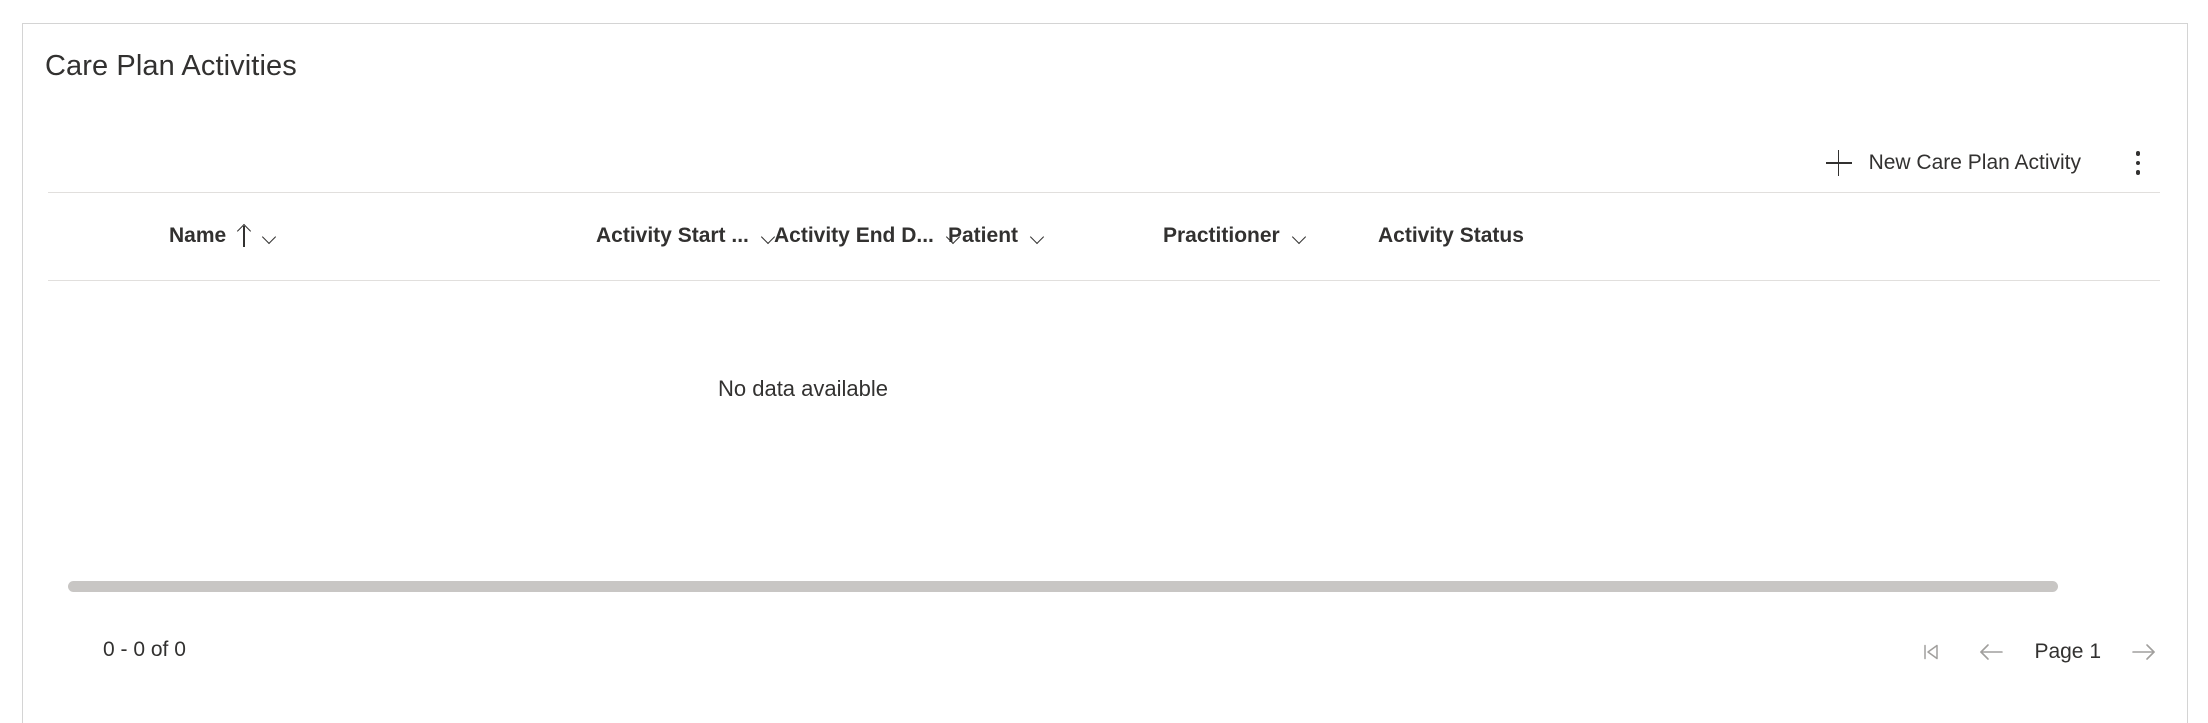 The width and height of the screenshot is (2208, 723). What do you see at coordinates (1063, 586) in the screenshot?
I see `horizontal-scrollbar-thumb` at bounding box center [1063, 586].